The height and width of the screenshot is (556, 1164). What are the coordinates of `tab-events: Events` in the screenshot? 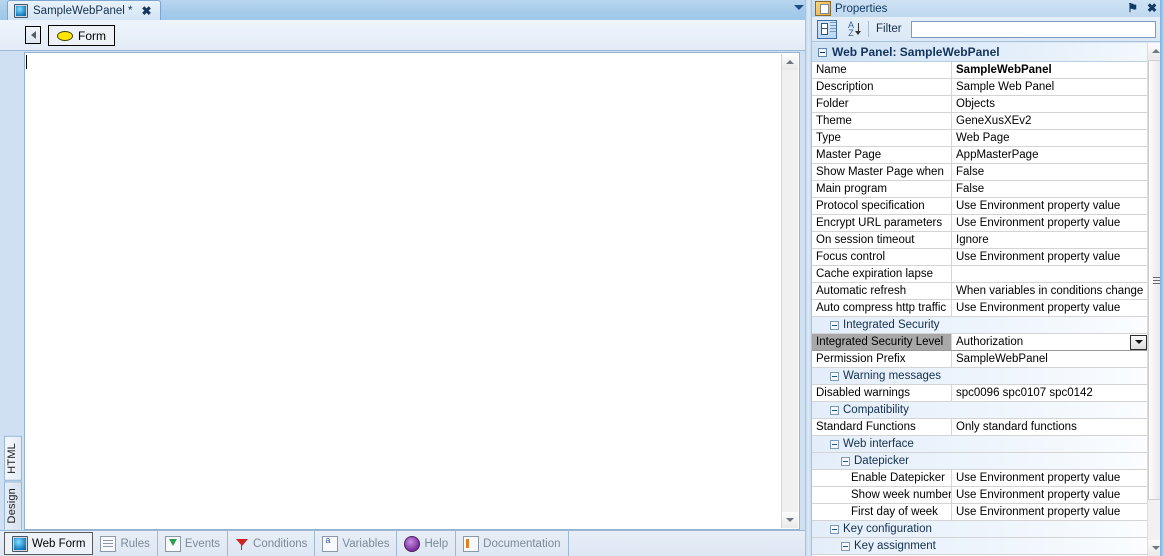 It's located at (193, 543).